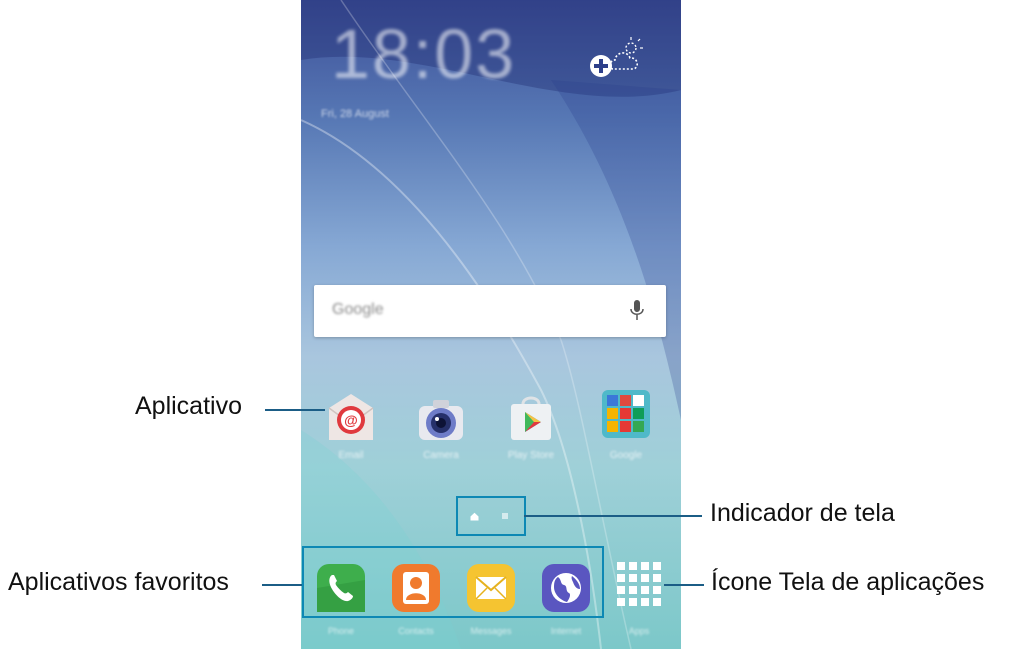 This screenshot has width=1021, height=649. What do you see at coordinates (617, 58) in the screenshot?
I see `weather-add-icon` at bounding box center [617, 58].